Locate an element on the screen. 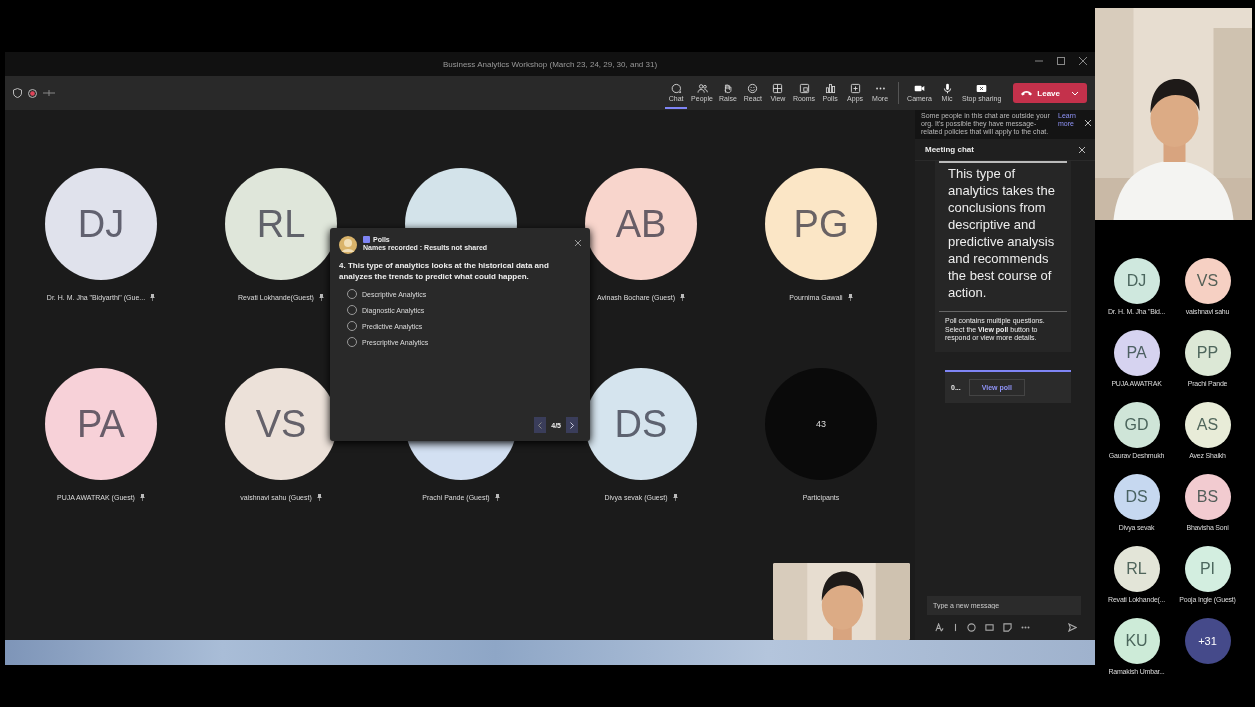  avatar-initials: +31 is located at coordinates (1207, 641).